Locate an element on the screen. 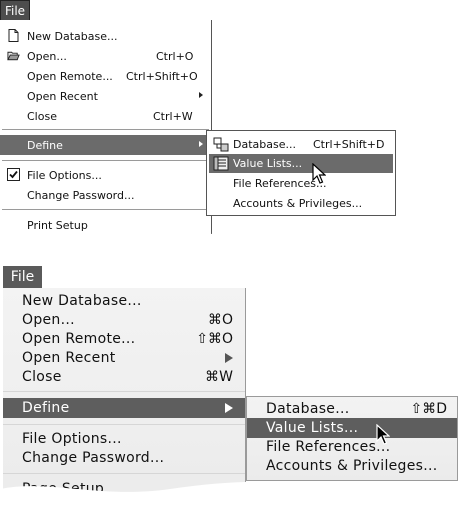  submenu-item-shortcut: Ctrl+Shift+D is located at coordinates (349, 144).